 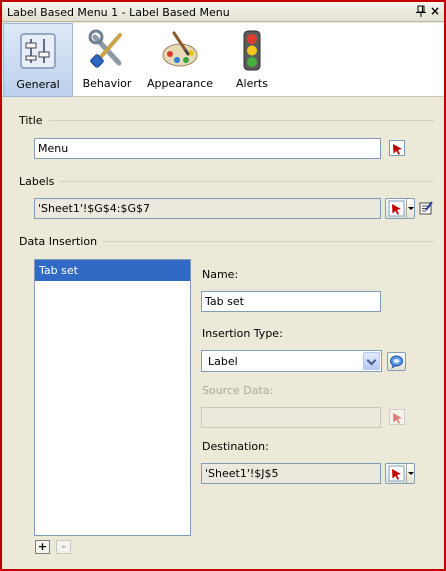 I want to click on name-label: Name:, so click(x=220, y=274).